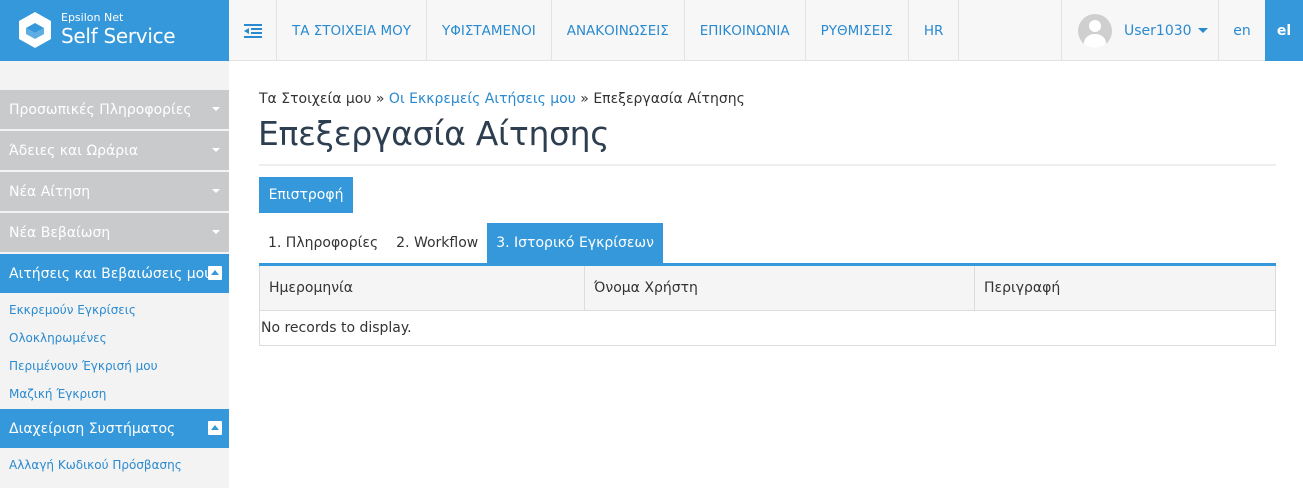  What do you see at coordinates (83, 366) in the screenshot?
I see `sidebar-link-awaiting-my-approval: Περιμένουν Έγκρισή μου` at bounding box center [83, 366].